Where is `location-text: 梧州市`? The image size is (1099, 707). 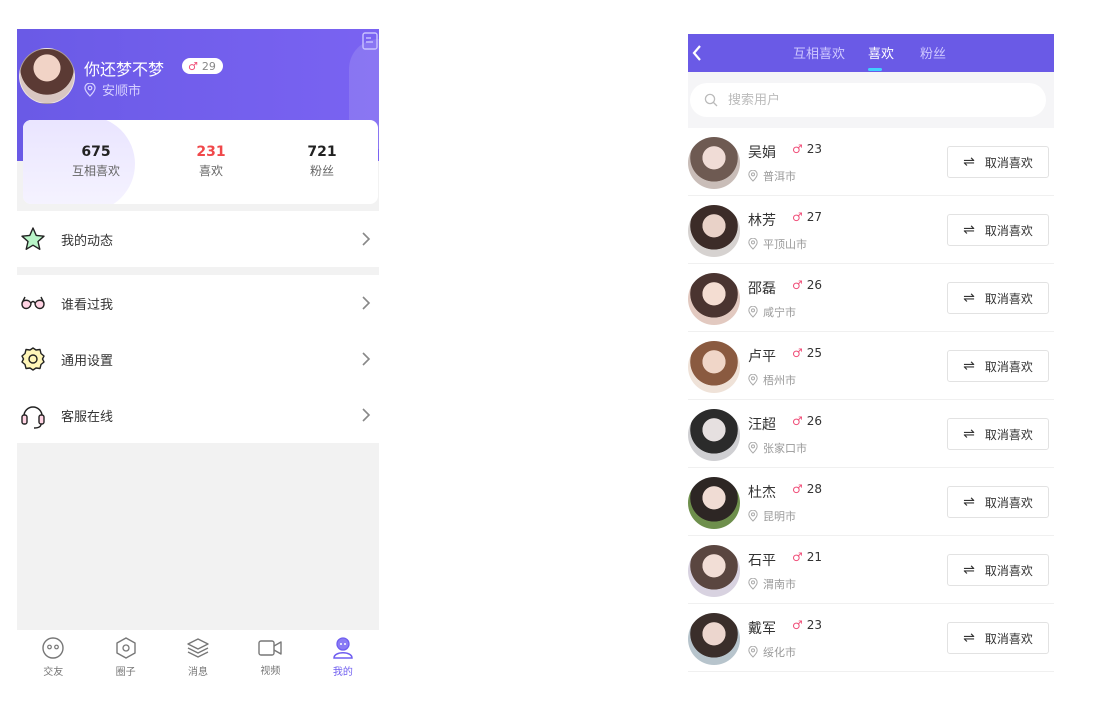 location-text: 梧州市 is located at coordinates (779, 380).